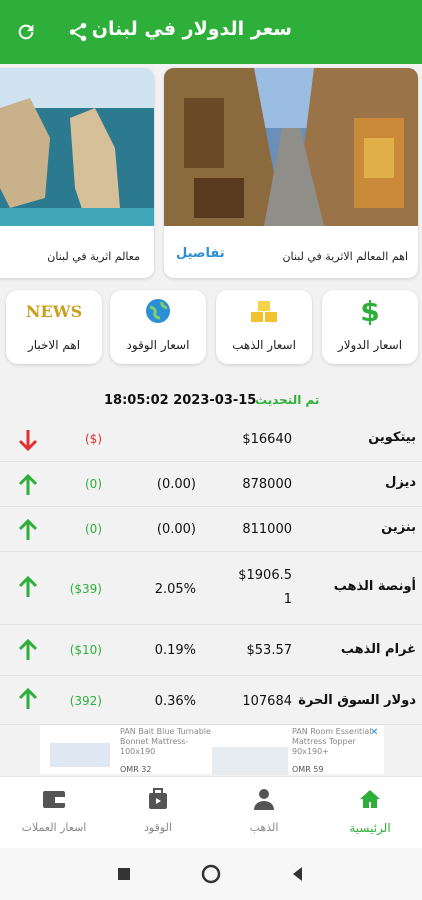 Image resolution: width=422 pixels, height=900 pixels. Describe the element at coordinates (158, 327) in the screenshot. I see `tile-fuel-prices: اسعار الوقود` at that location.